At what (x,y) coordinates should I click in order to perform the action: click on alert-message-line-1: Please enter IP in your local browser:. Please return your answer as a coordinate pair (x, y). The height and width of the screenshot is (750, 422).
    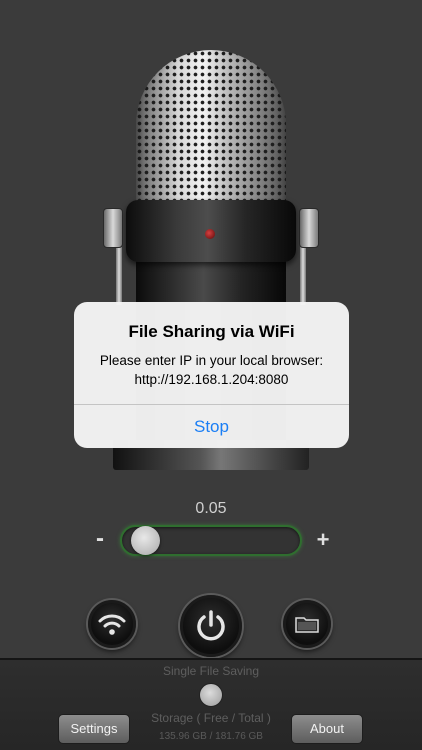
    Looking at the image, I should click on (211, 360).